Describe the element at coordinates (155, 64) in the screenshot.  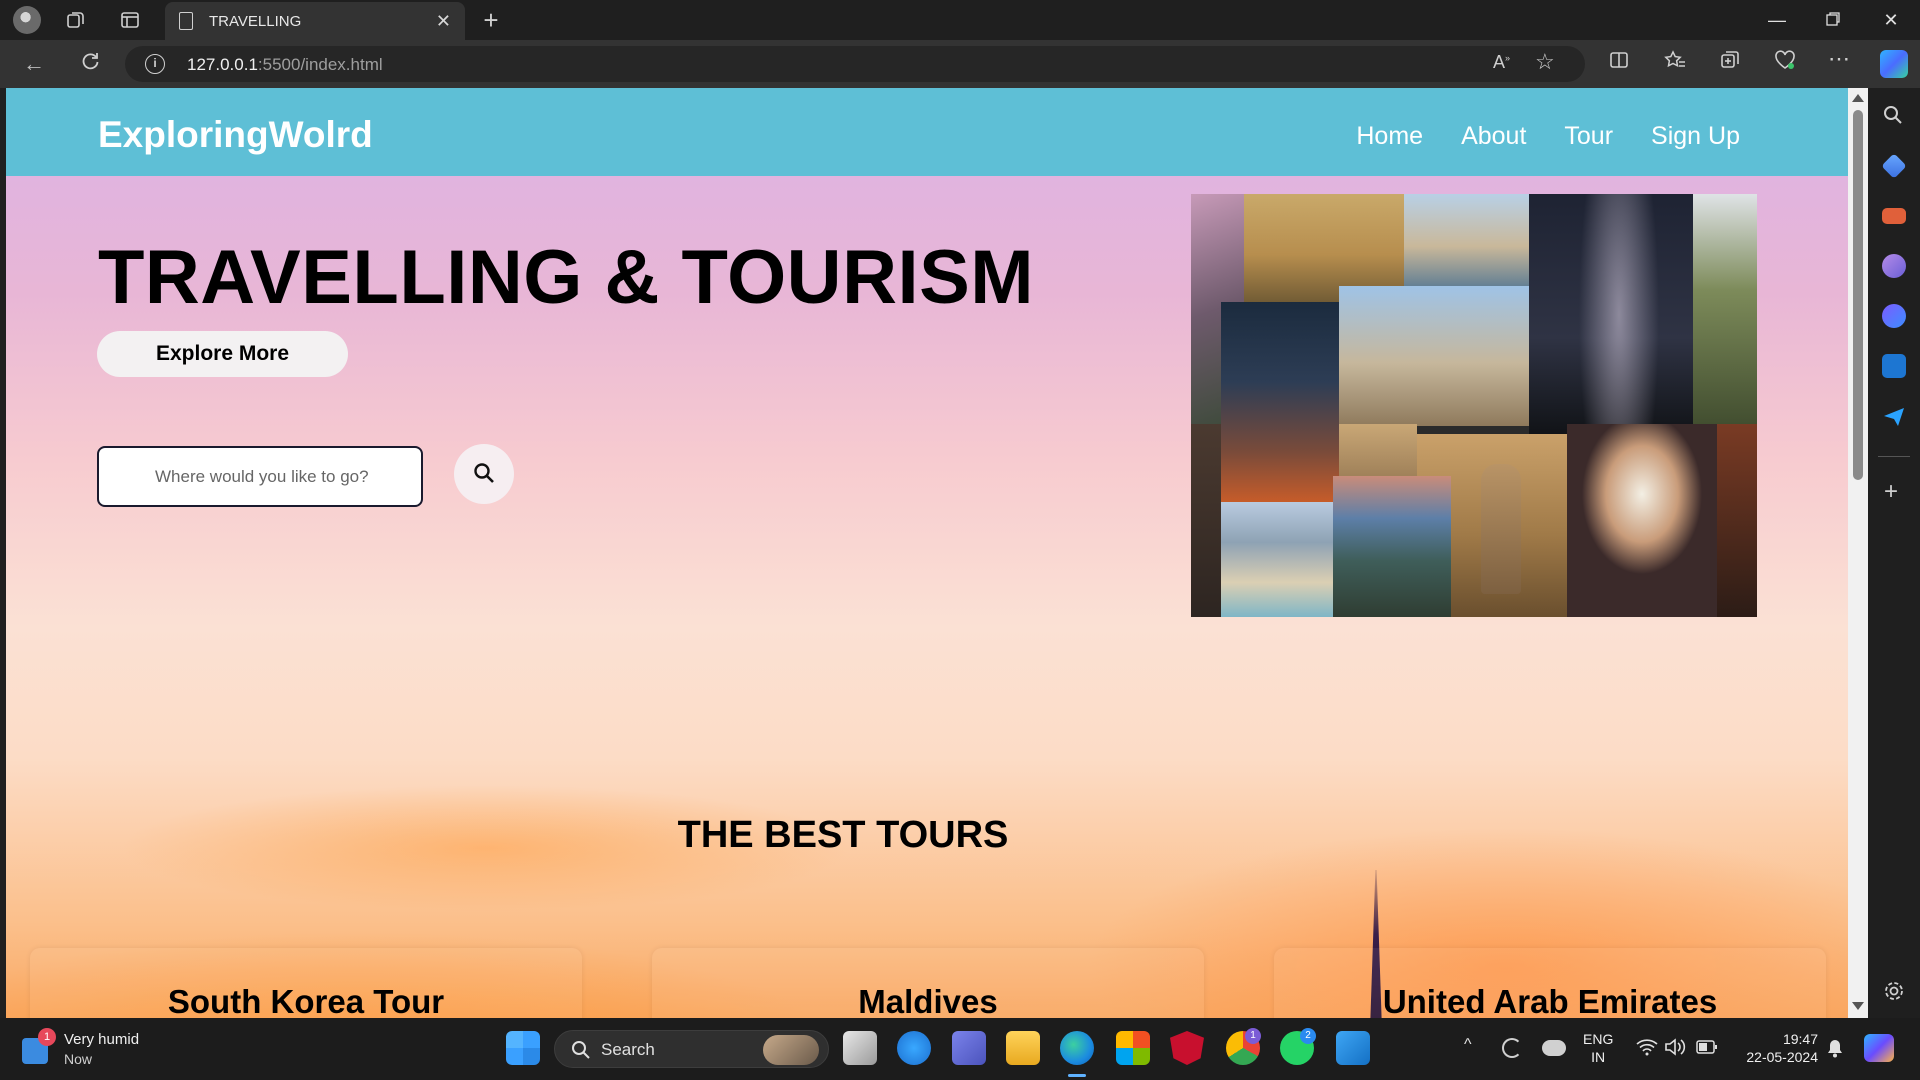
I see `site-info-icon: i` at that location.